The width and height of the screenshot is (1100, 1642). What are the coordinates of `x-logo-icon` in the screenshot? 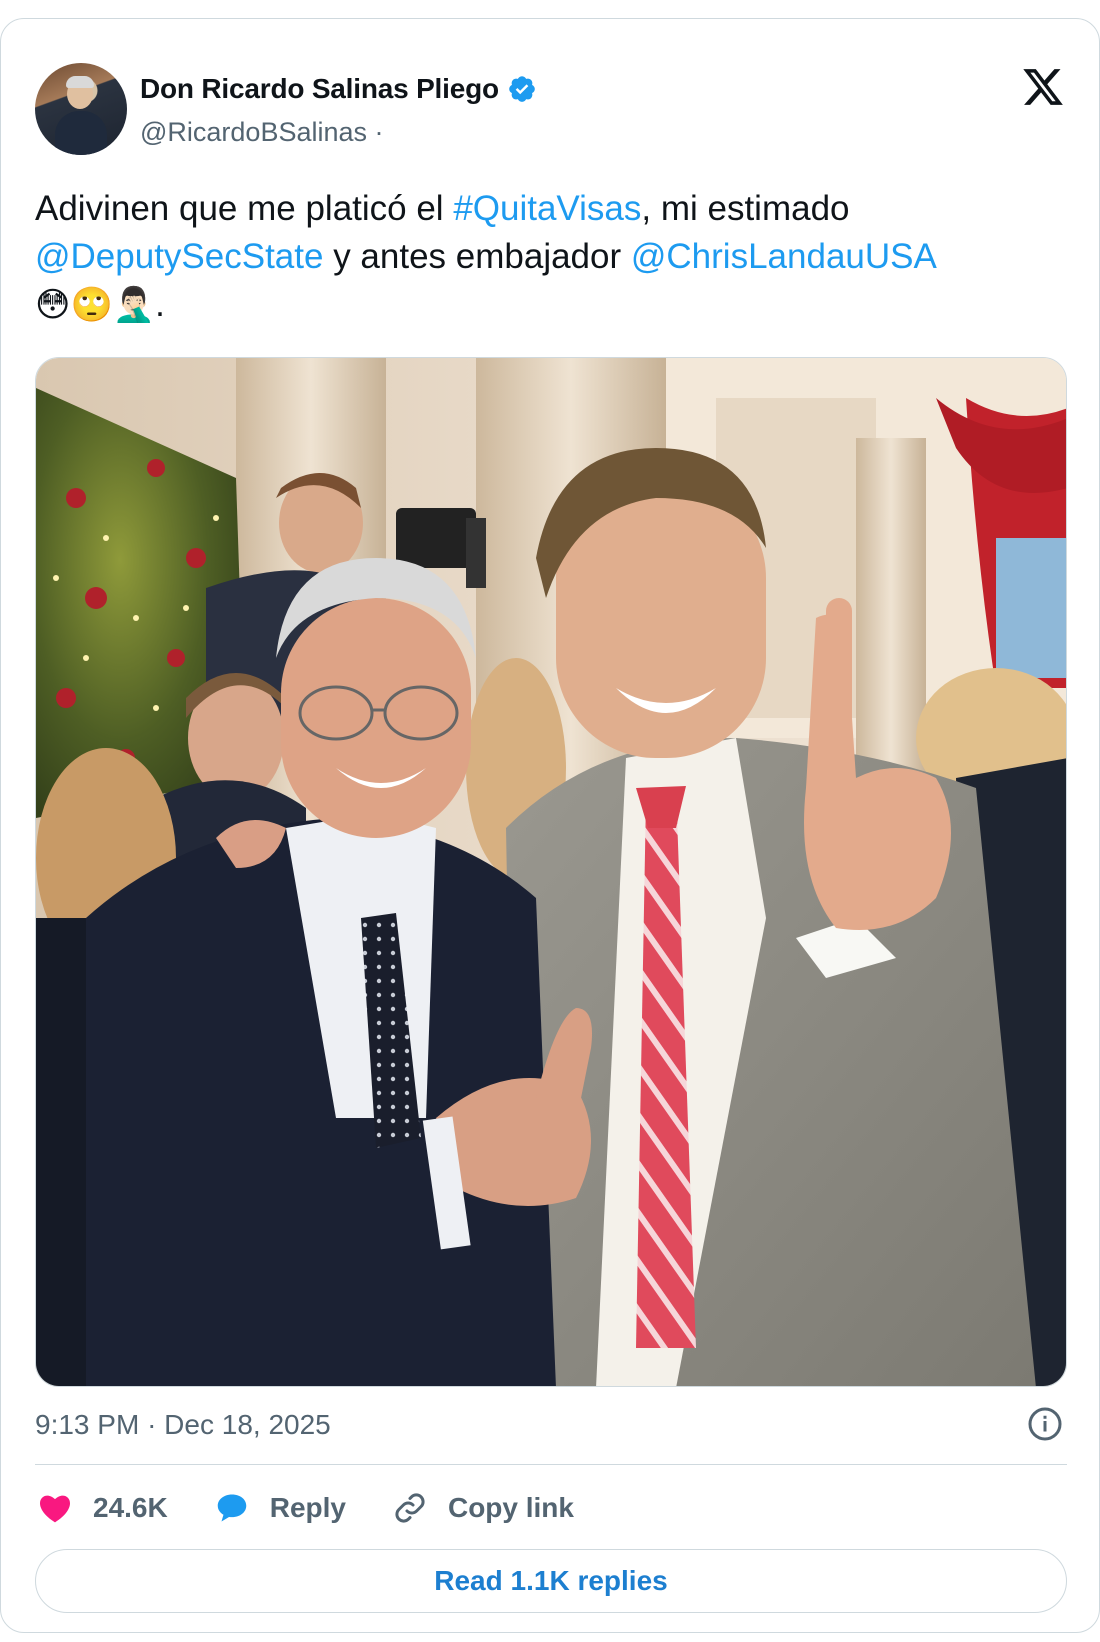 It's located at (1043, 87).